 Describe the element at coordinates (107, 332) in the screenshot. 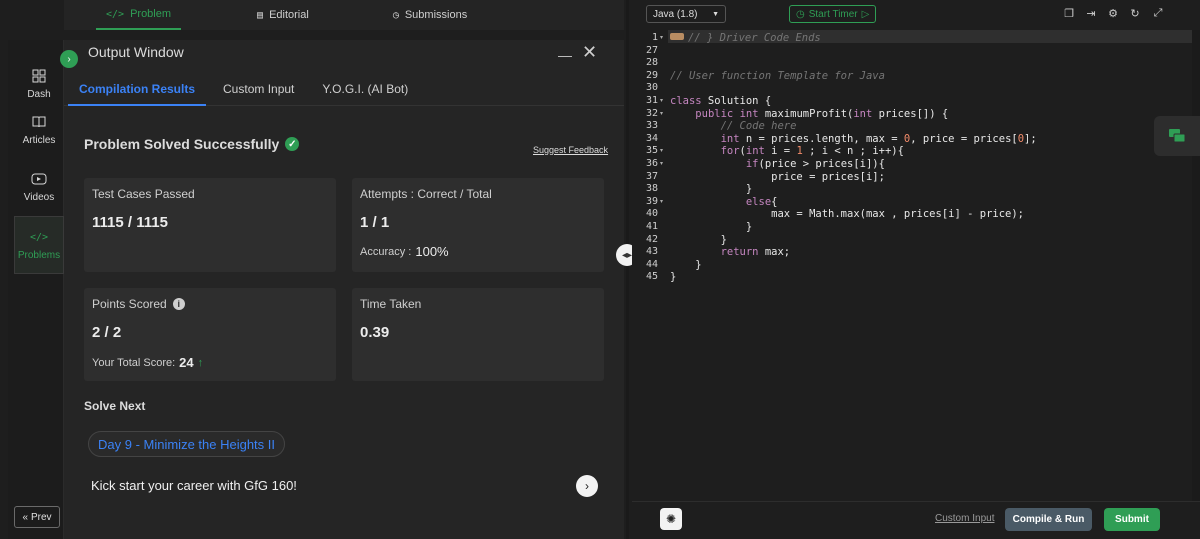

I see `card-value: 2 / 2` at that location.